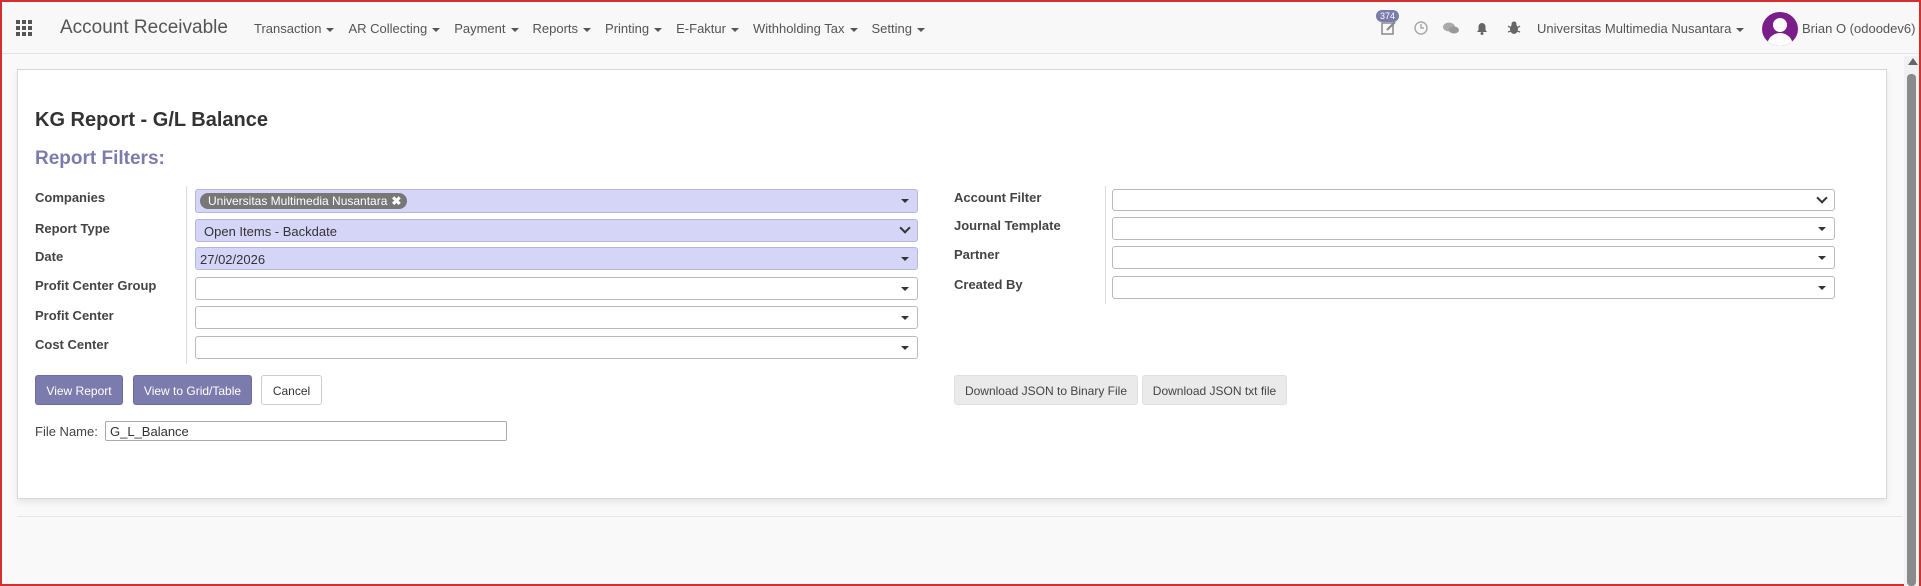 The height and width of the screenshot is (586, 1921). Describe the element at coordinates (562, 28) in the screenshot. I see `menu-reports: Reports` at that location.